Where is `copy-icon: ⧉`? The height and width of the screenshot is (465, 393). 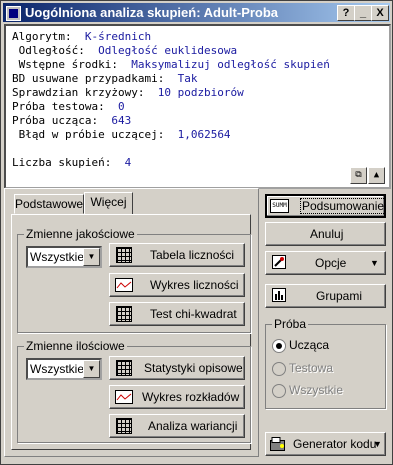
copy-icon: ⧉ is located at coordinates (358, 175).